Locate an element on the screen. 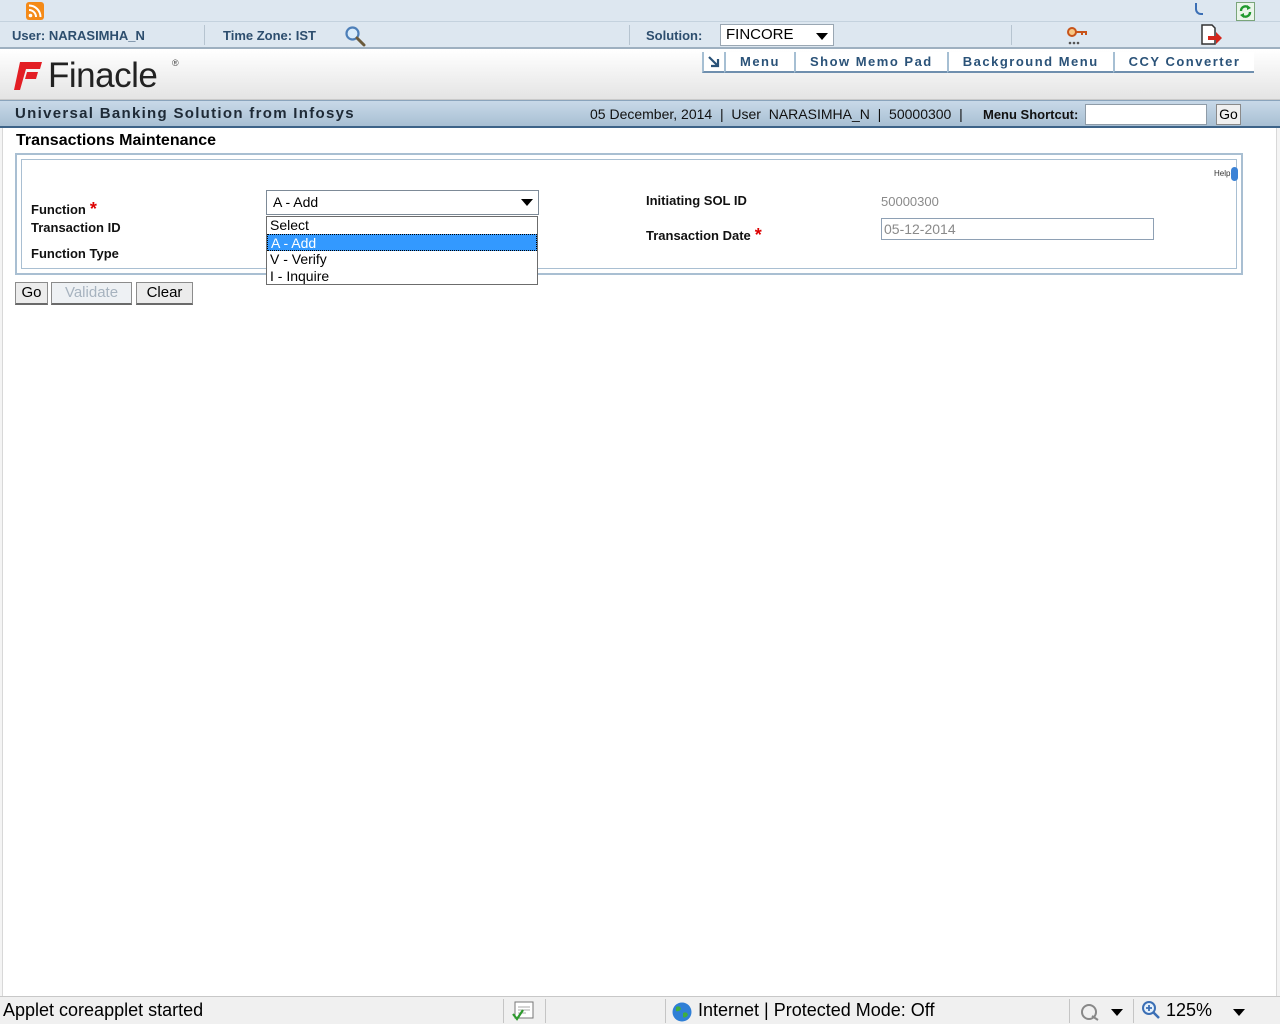 The width and height of the screenshot is (1280, 1028). protected-mode-icon is located at coordinates (1090, 1012).